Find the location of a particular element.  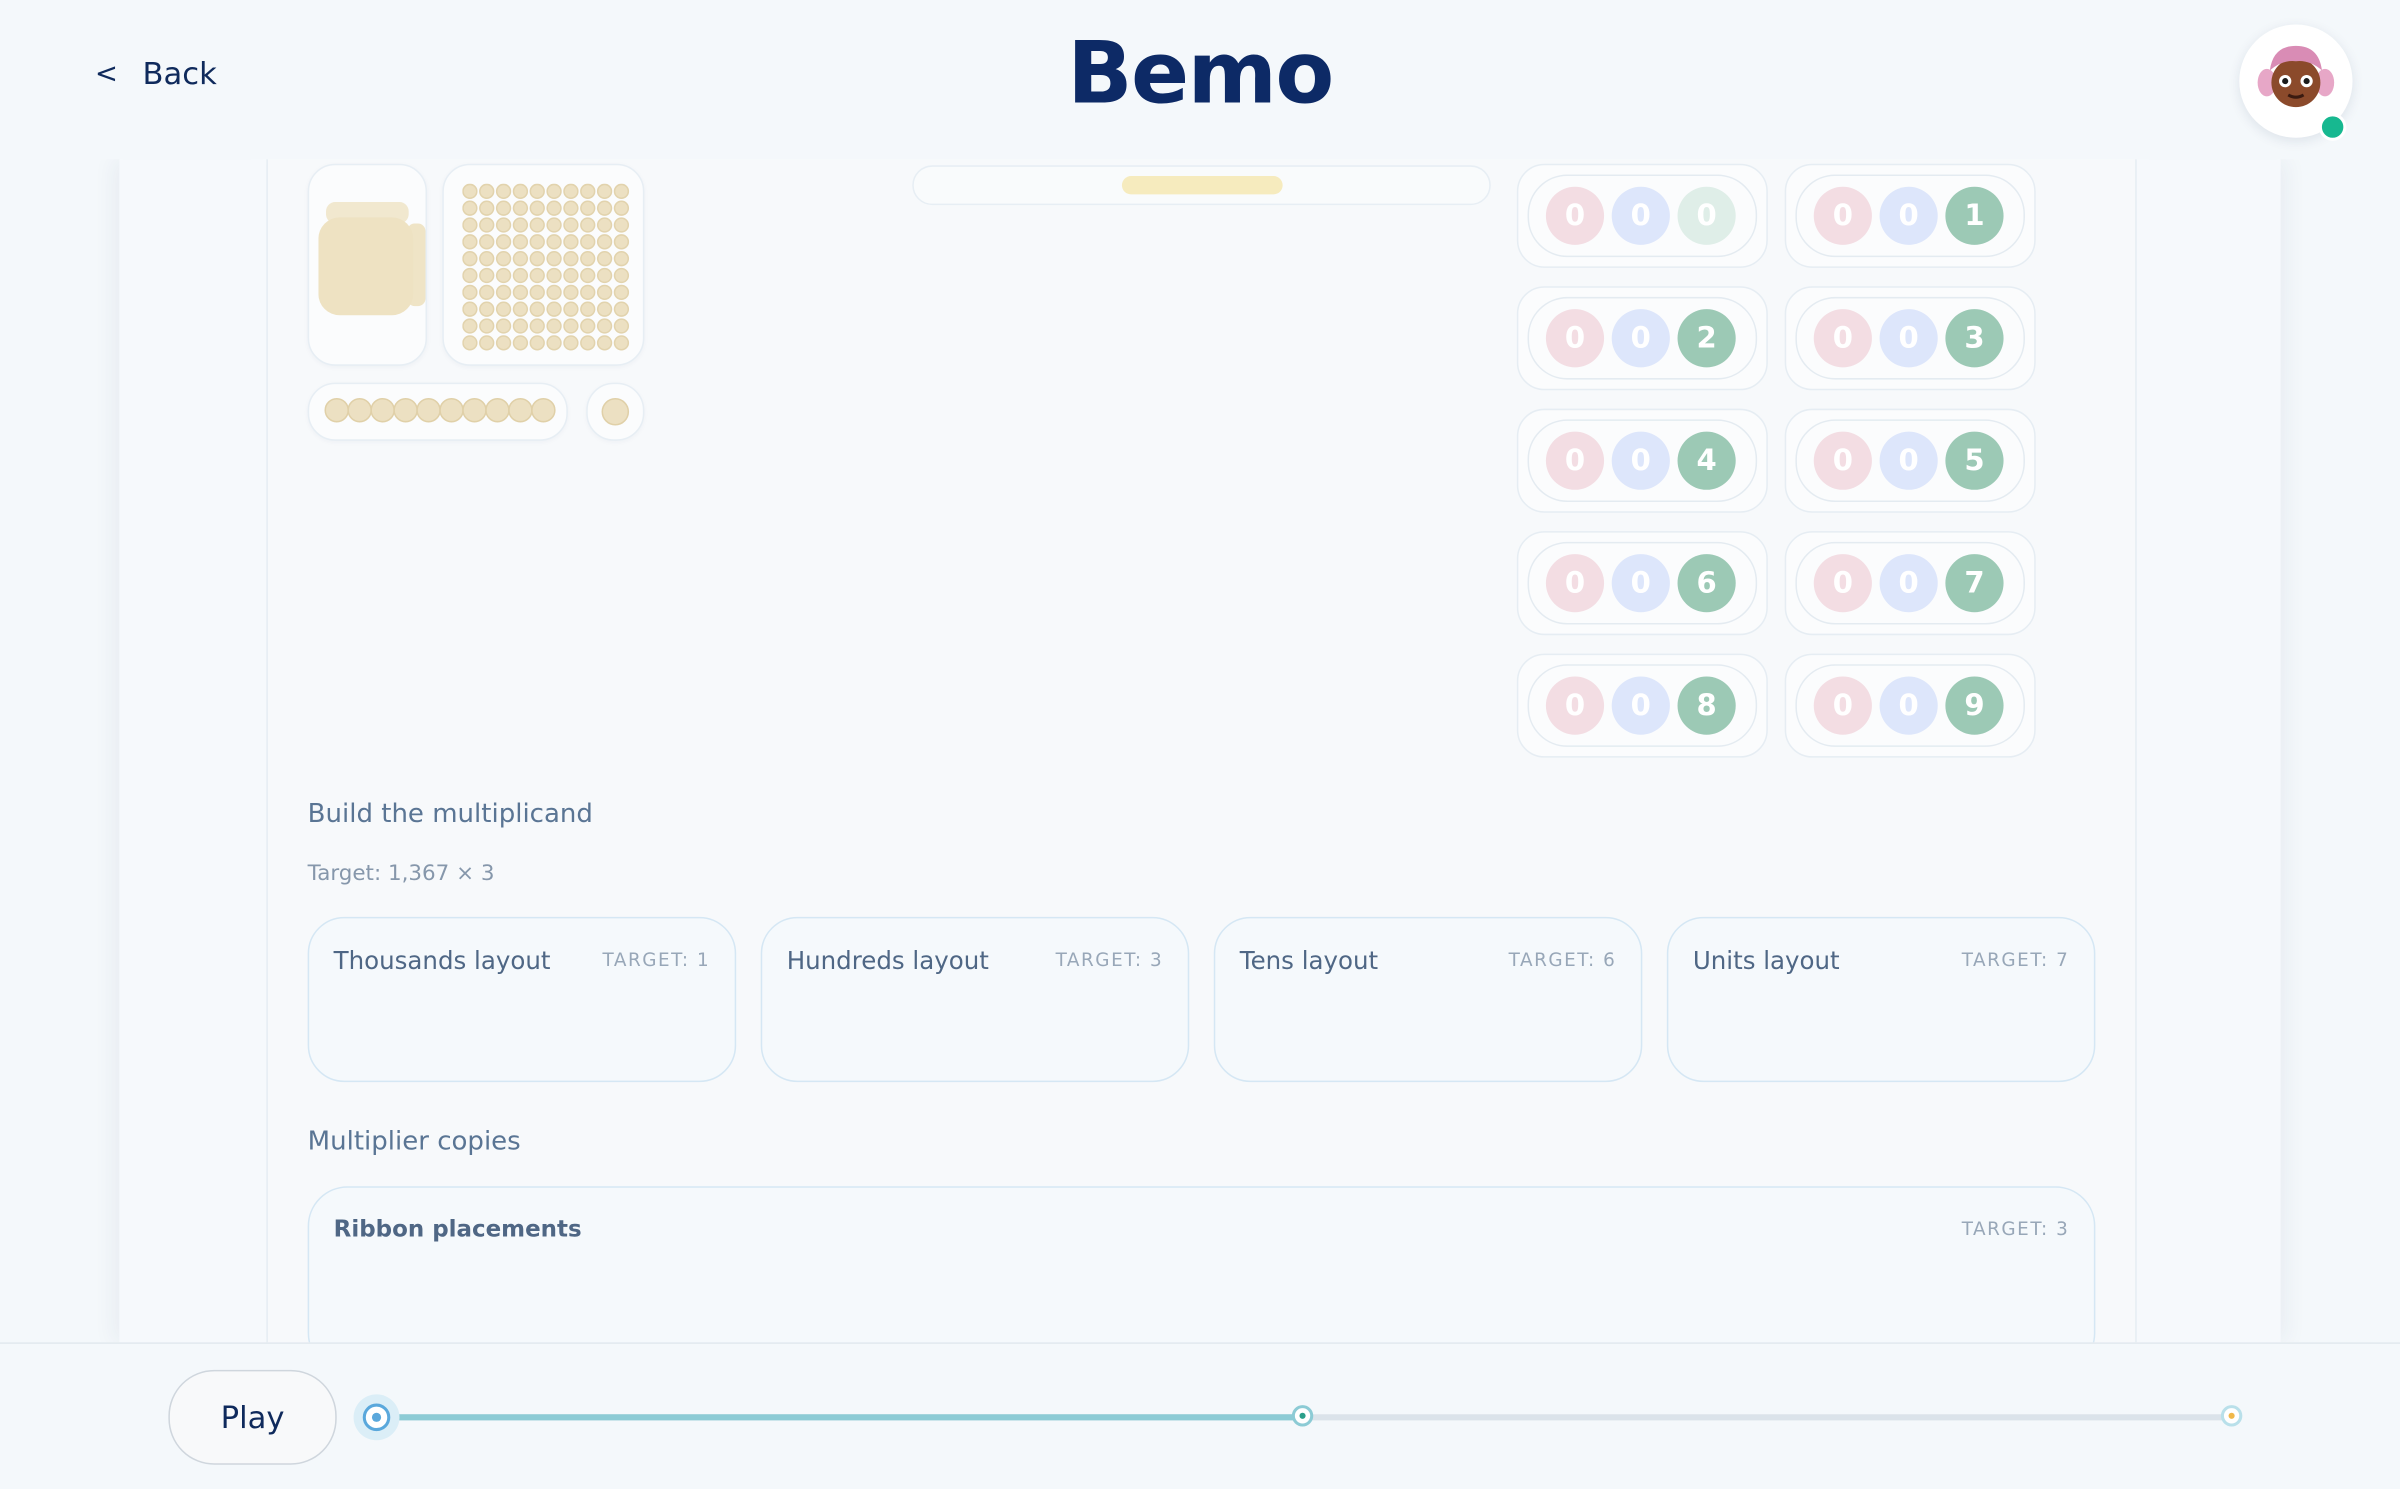

cube-icon is located at coordinates (372, 259).